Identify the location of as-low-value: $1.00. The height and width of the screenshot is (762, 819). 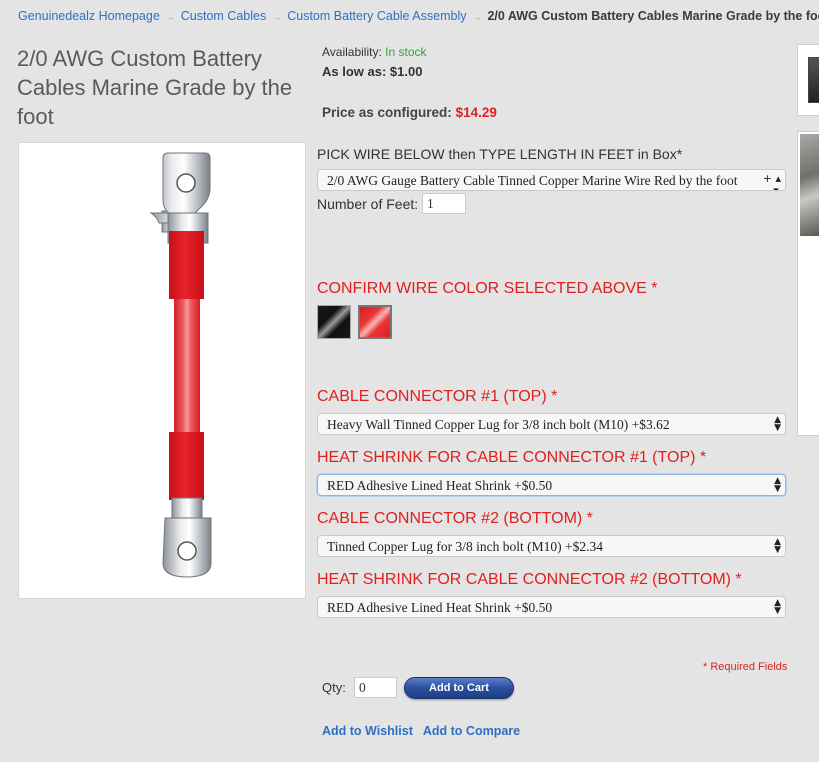
(406, 71).